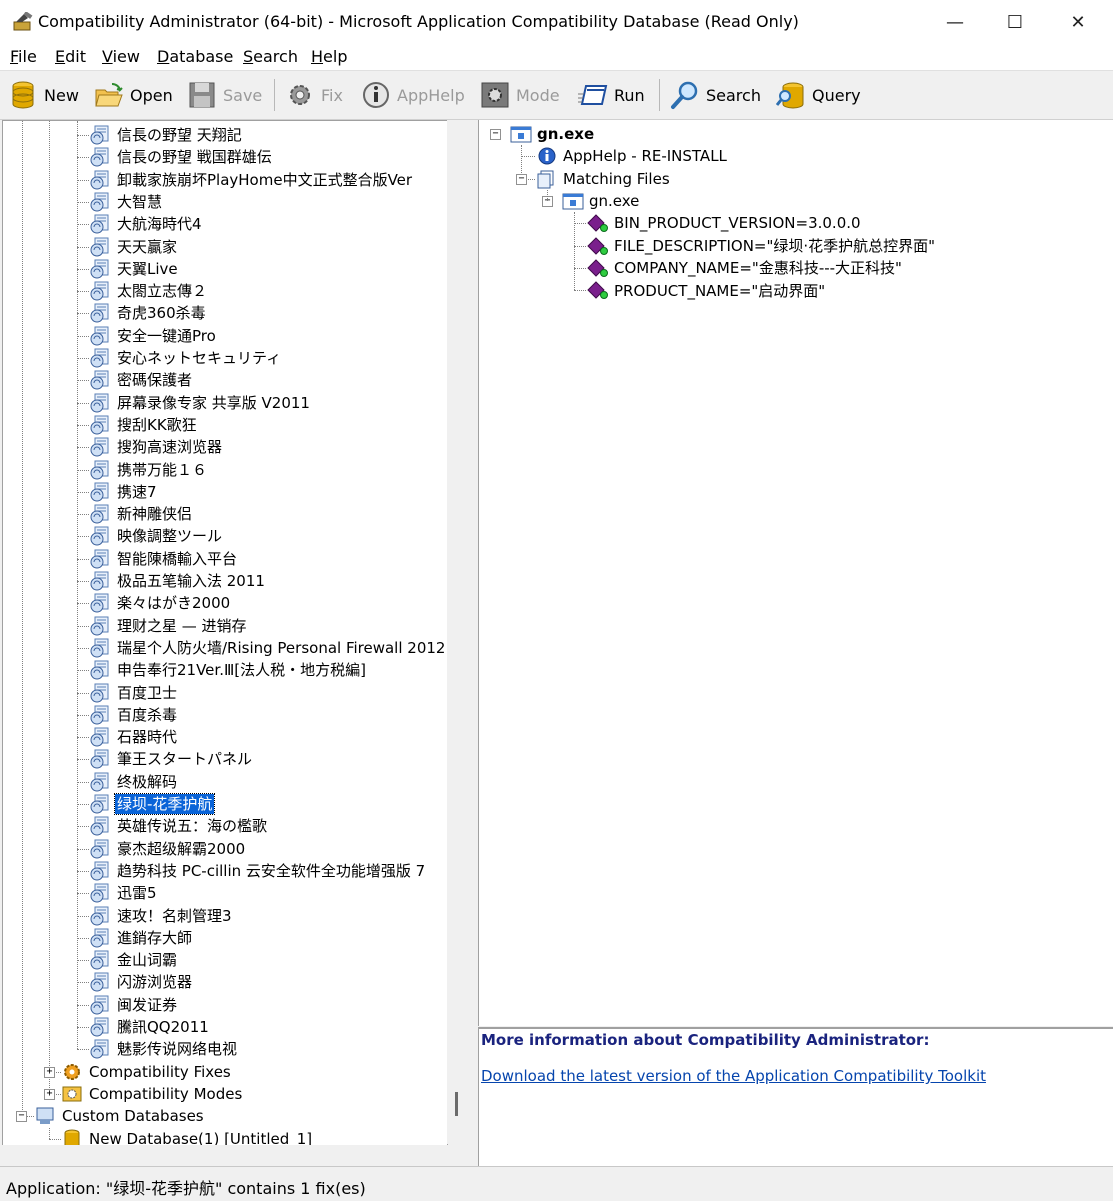 Image resolution: width=1113 pixels, height=1201 pixels. I want to click on tree-expander-root: −, so click(495, 134).